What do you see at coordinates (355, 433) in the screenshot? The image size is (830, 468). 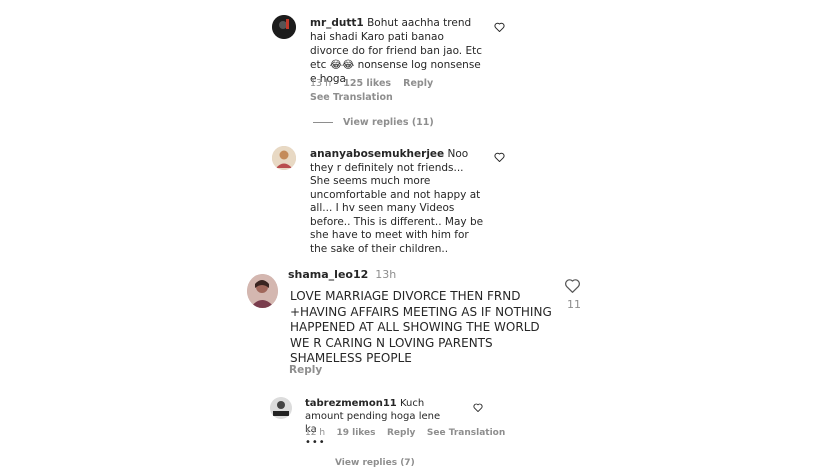 I see `comment-likes: 19 likes` at bounding box center [355, 433].